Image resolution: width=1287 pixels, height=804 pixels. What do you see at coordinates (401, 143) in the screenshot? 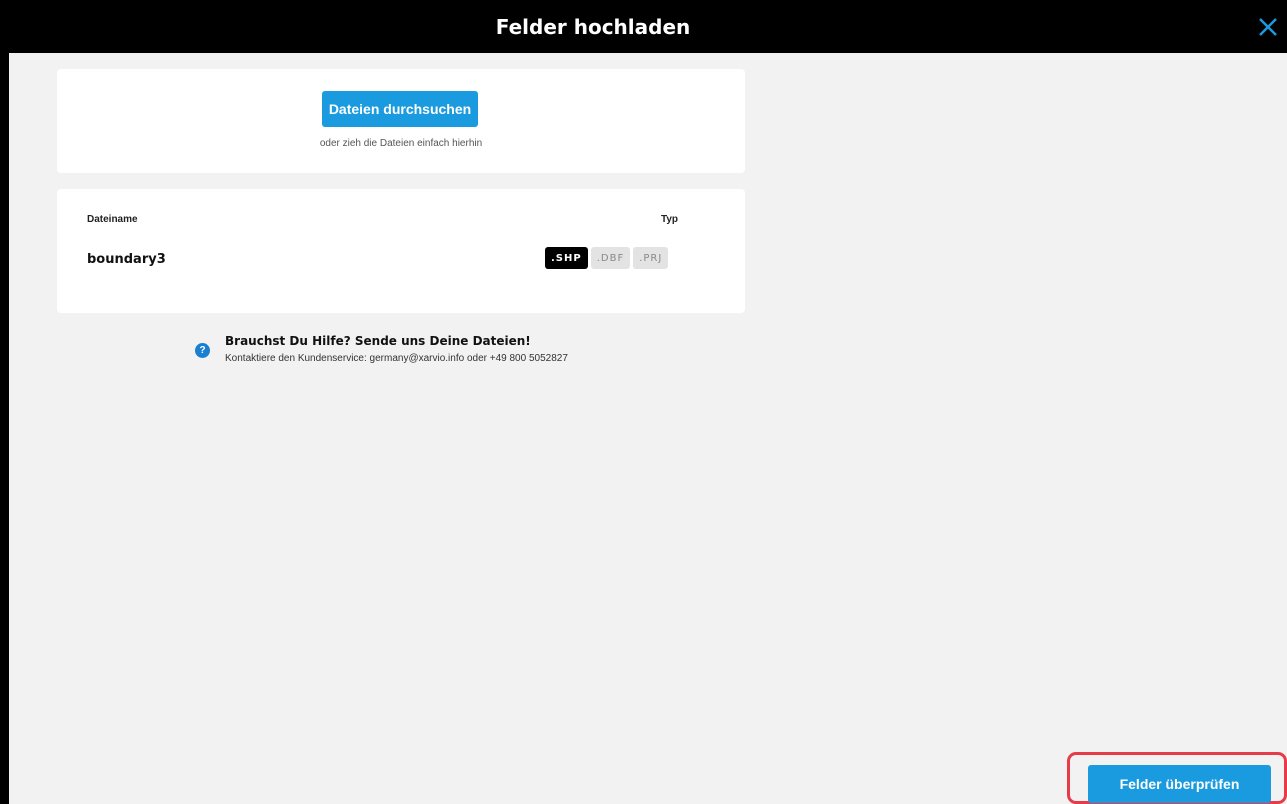
I see `drop-hint: oder zieh die Dateien einfach hierhin` at bounding box center [401, 143].